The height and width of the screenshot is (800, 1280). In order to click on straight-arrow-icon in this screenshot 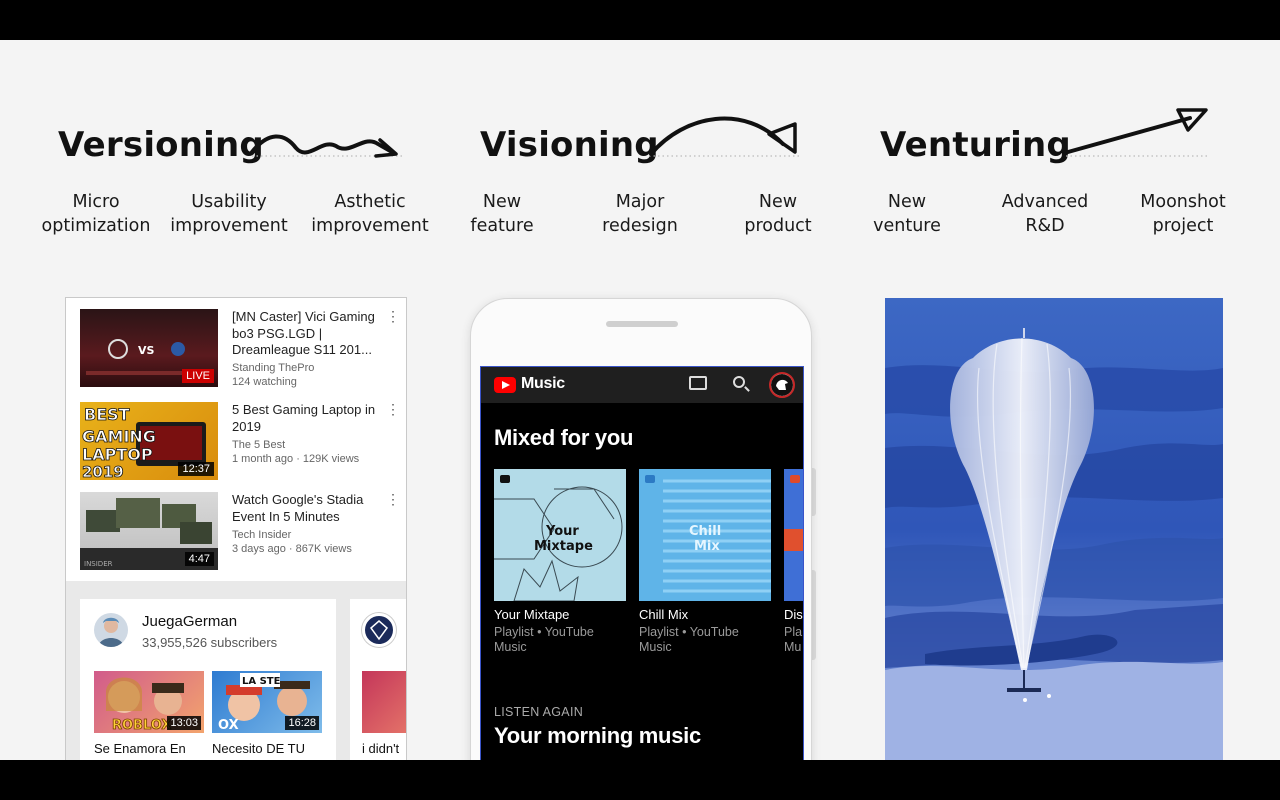, I will do `click(1138, 132)`.